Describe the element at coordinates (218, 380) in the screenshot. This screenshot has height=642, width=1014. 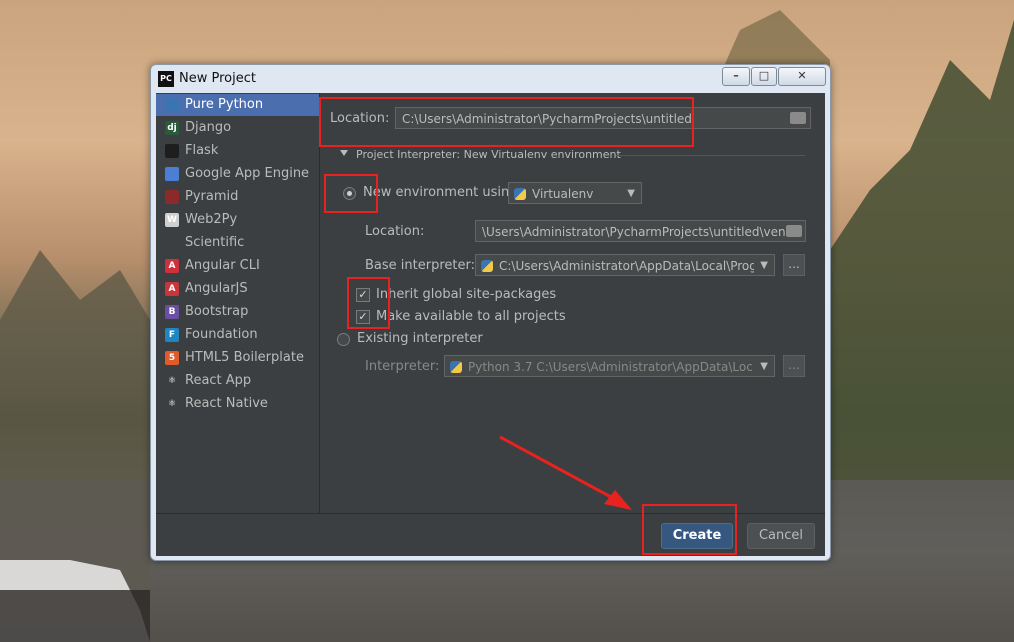
I see `sidebar-item-label: React App` at that location.